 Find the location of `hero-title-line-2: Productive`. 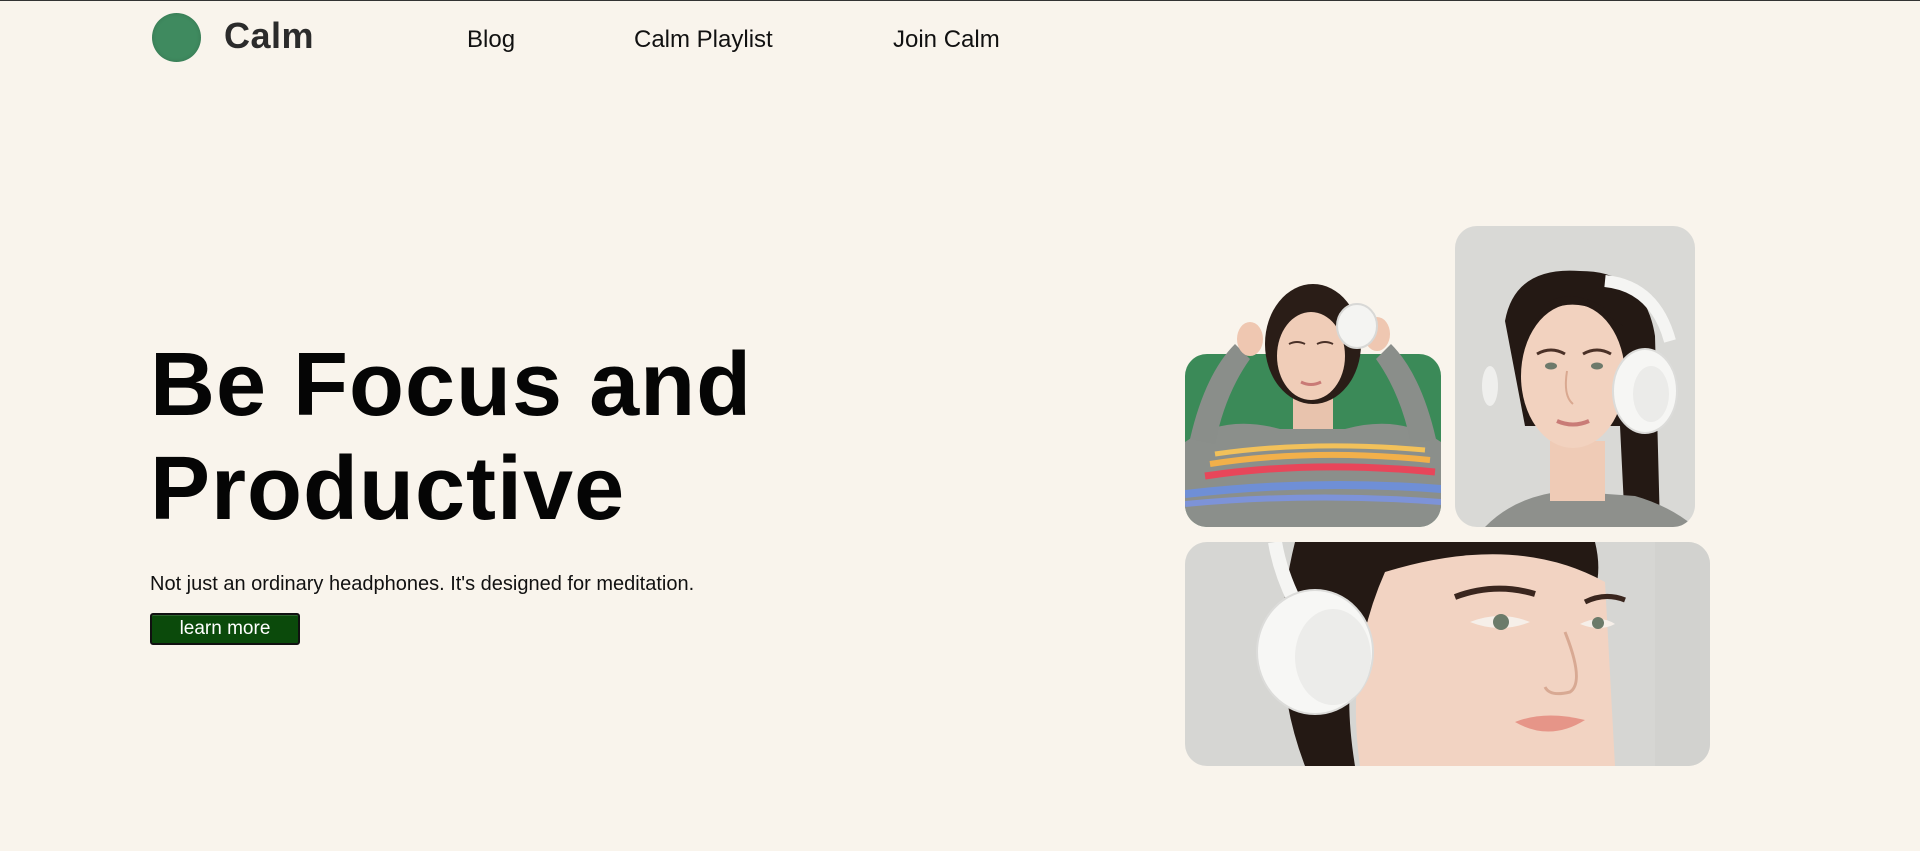

hero-title-line-2: Productive is located at coordinates (388, 489).